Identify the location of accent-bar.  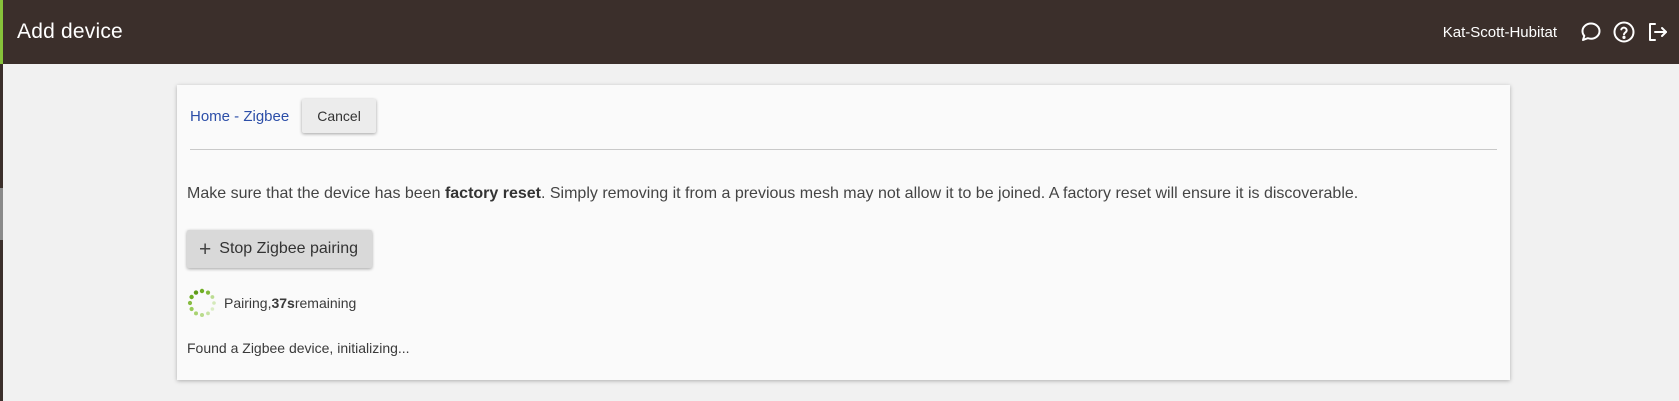
(1, 32).